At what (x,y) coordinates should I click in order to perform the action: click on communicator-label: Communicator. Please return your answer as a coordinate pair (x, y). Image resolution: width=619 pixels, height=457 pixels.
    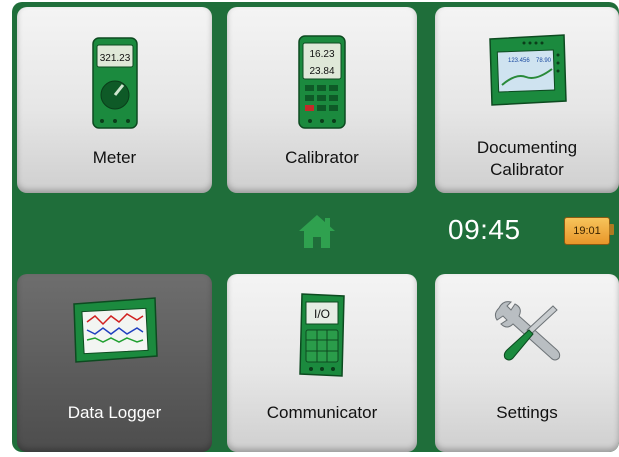
    Looking at the image, I should click on (322, 412).